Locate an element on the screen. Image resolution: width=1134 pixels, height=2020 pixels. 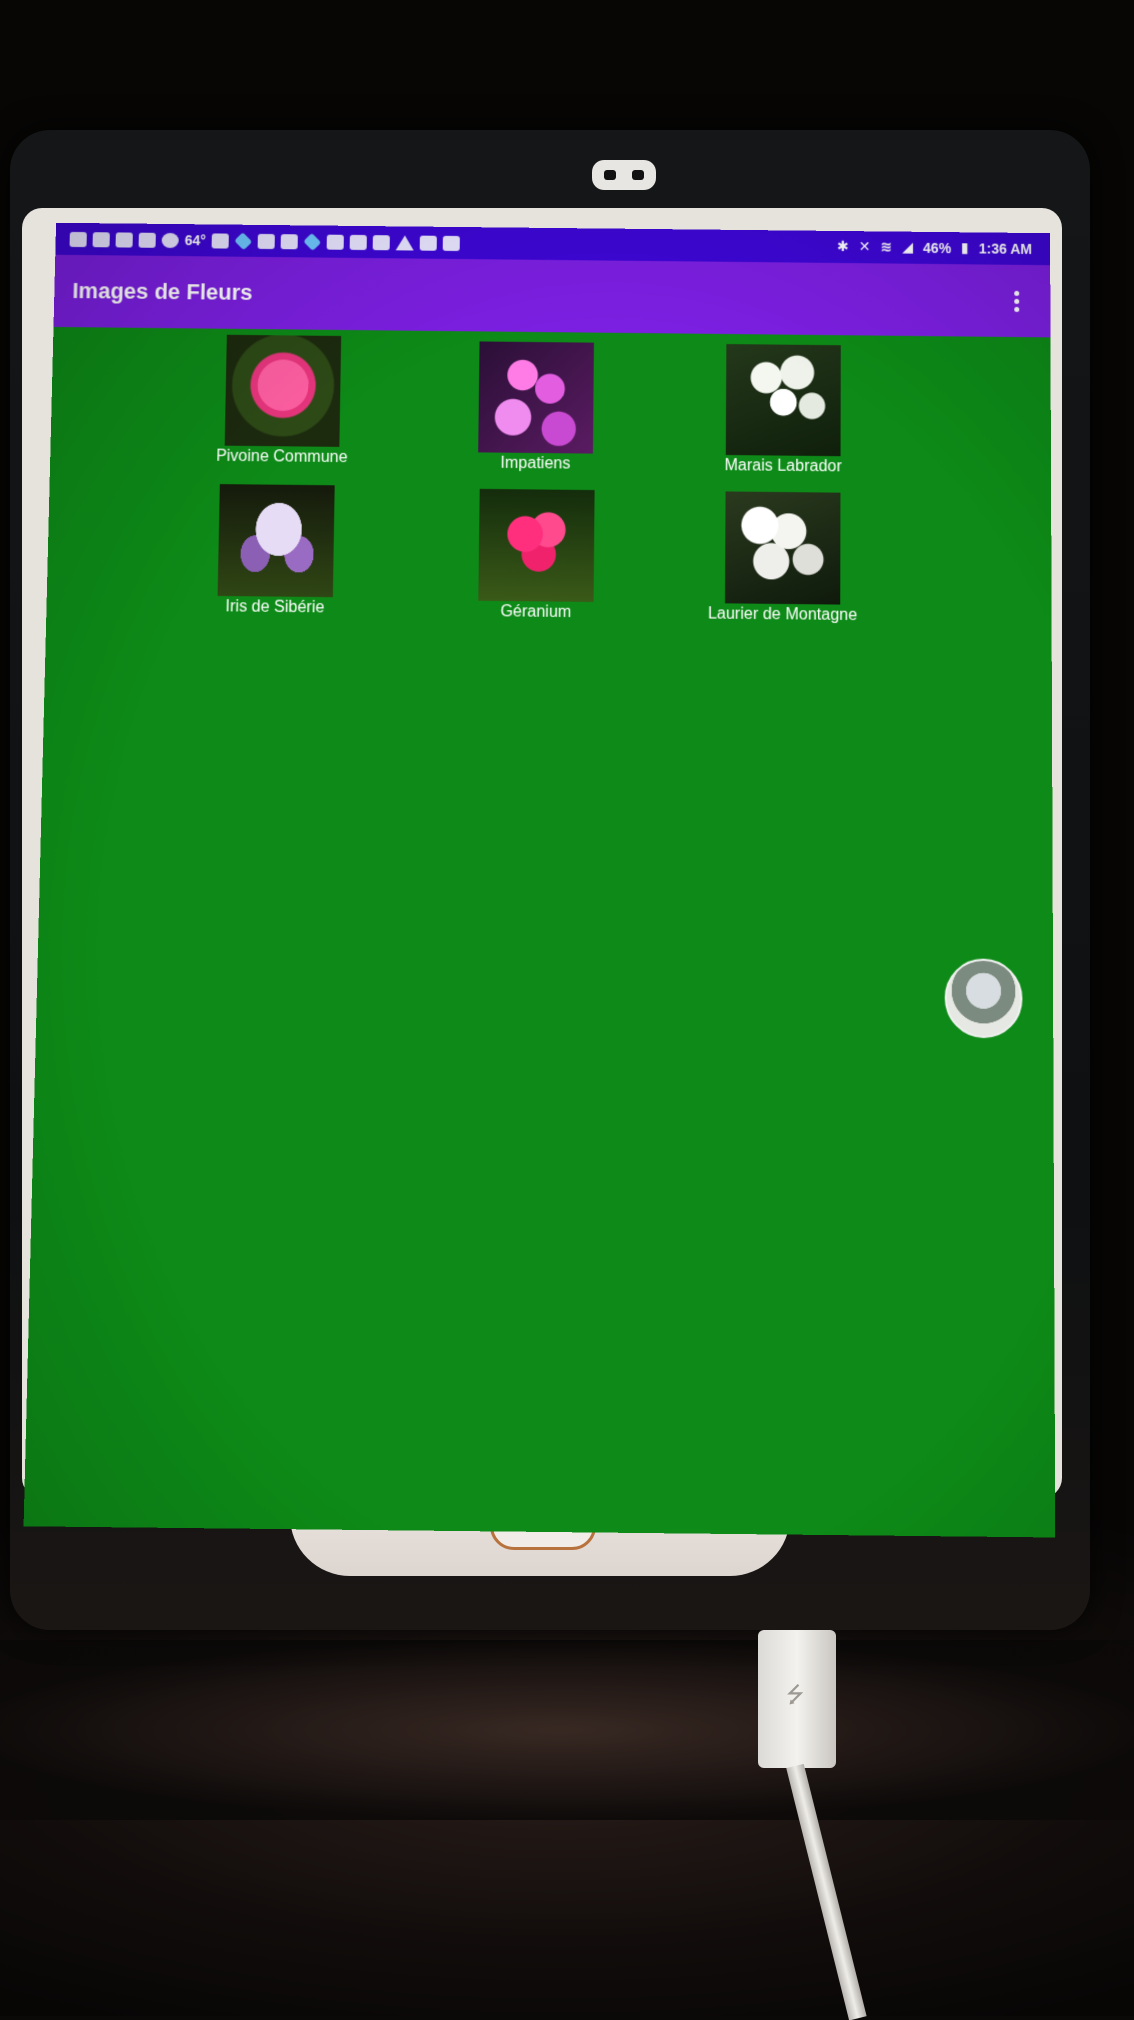
upload-icon is located at coordinates (335, 241).